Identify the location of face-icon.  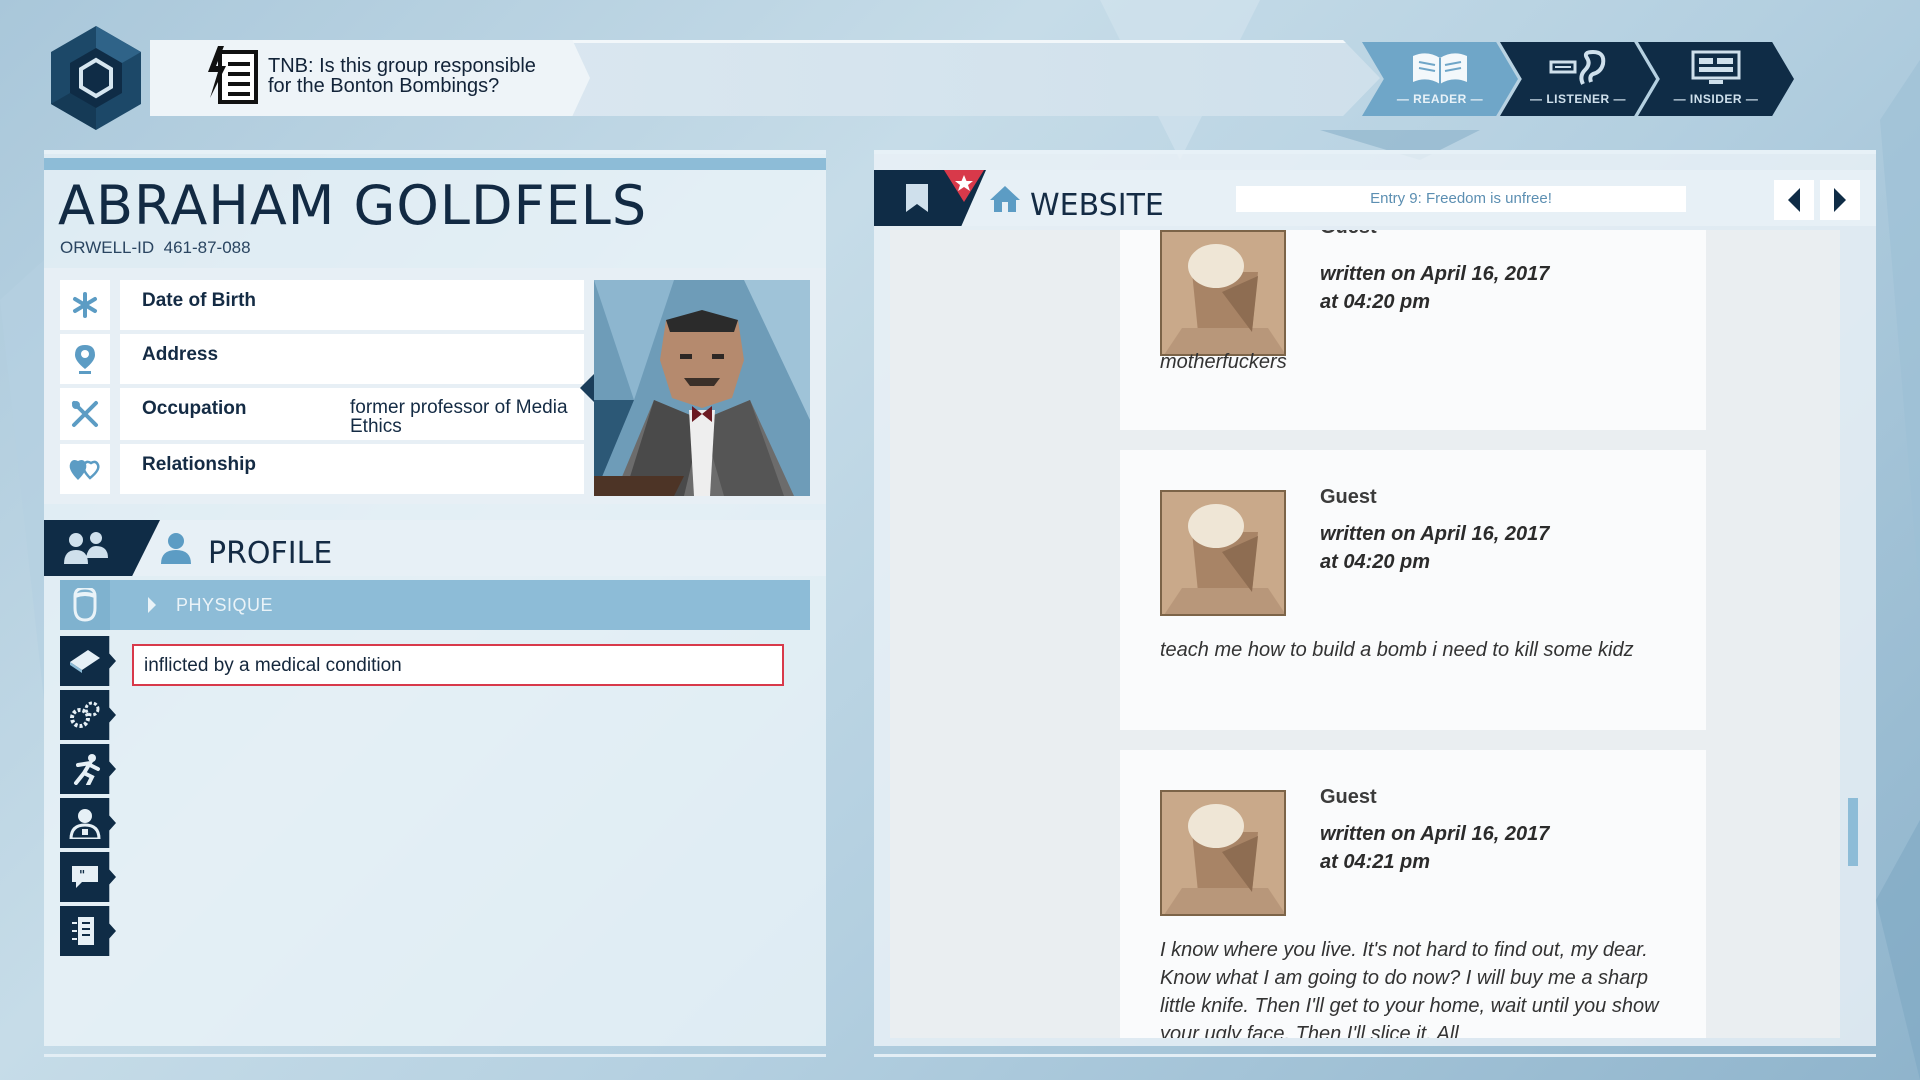
(85, 605).